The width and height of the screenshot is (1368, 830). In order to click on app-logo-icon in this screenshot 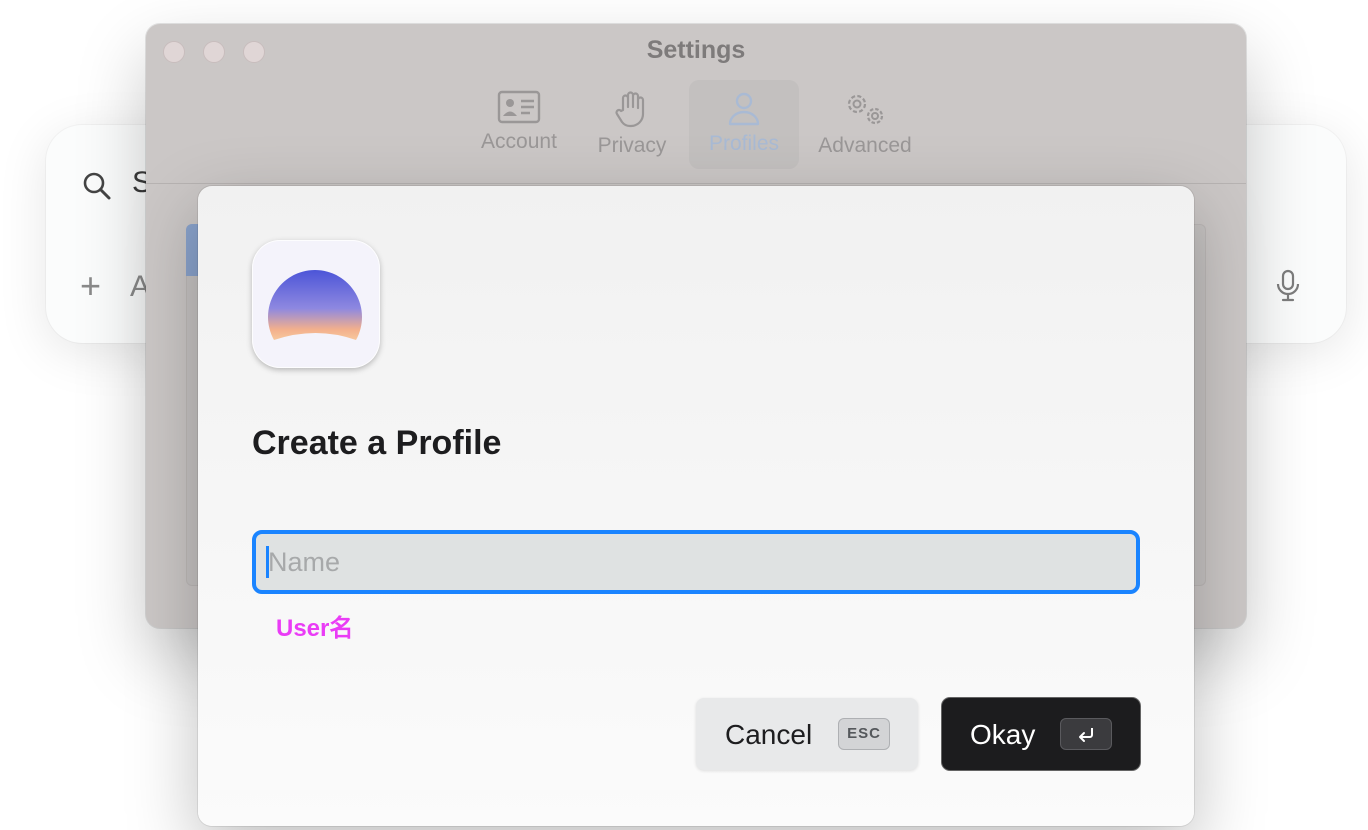, I will do `click(316, 304)`.